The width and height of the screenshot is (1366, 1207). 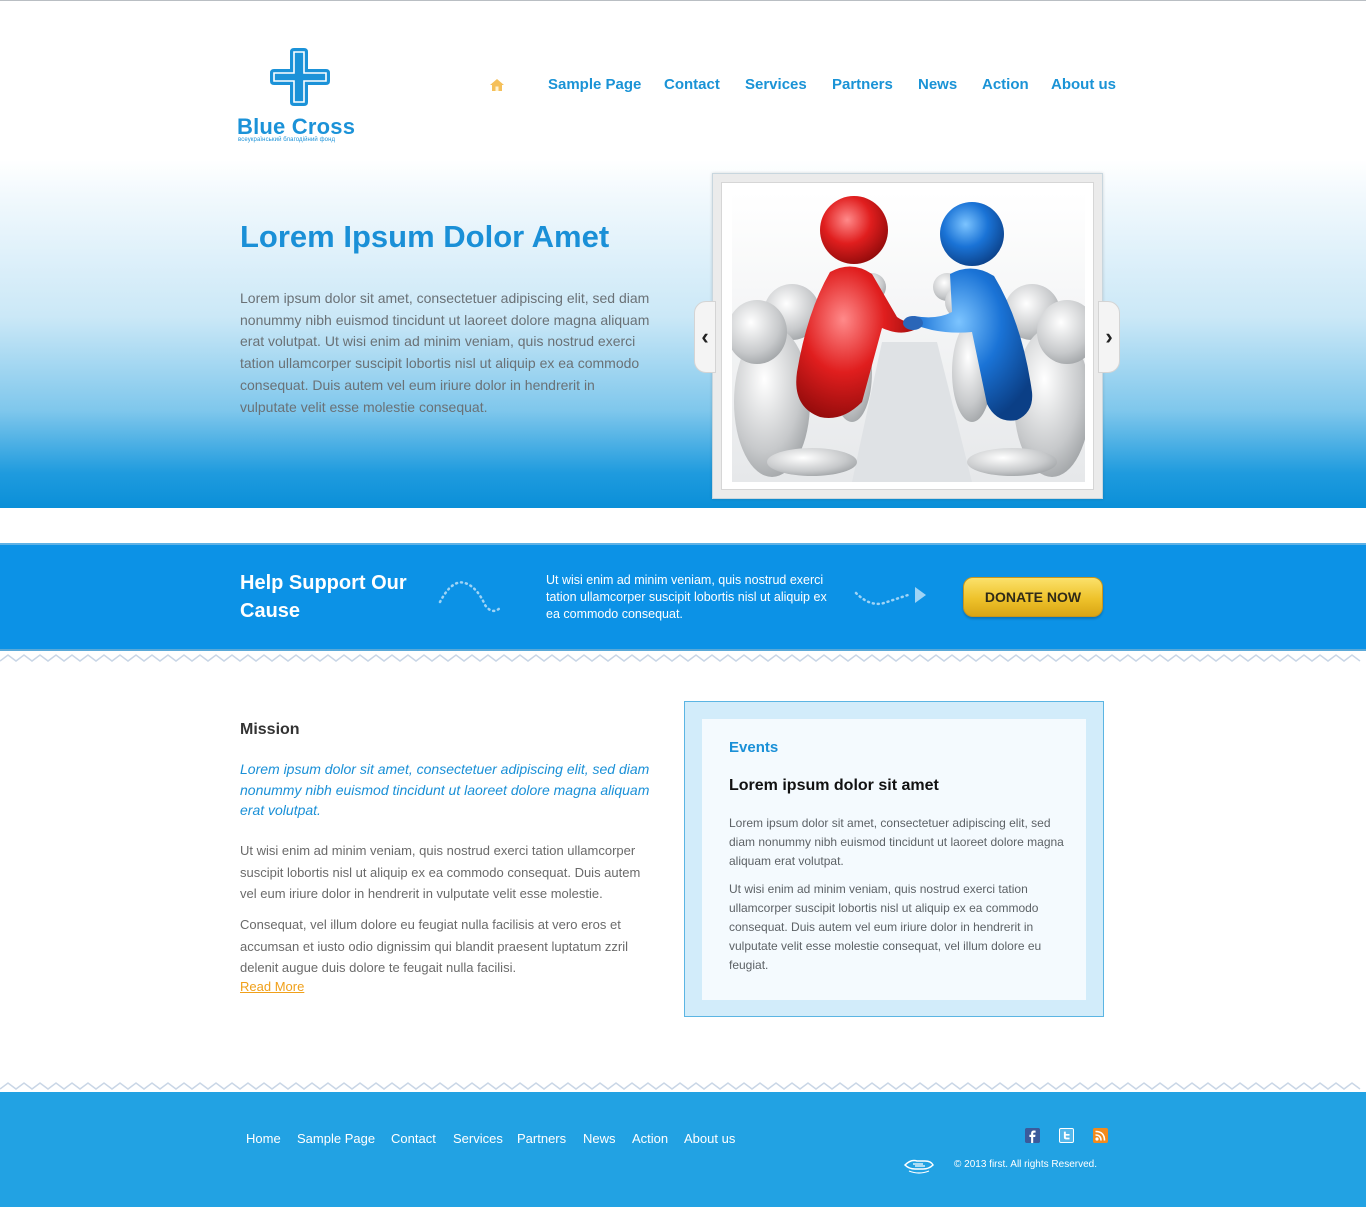 What do you see at coordinates (594, 84) in the screenshot?
I see `nav-sample-page: Sample Page` at bounding box center [594, 84].